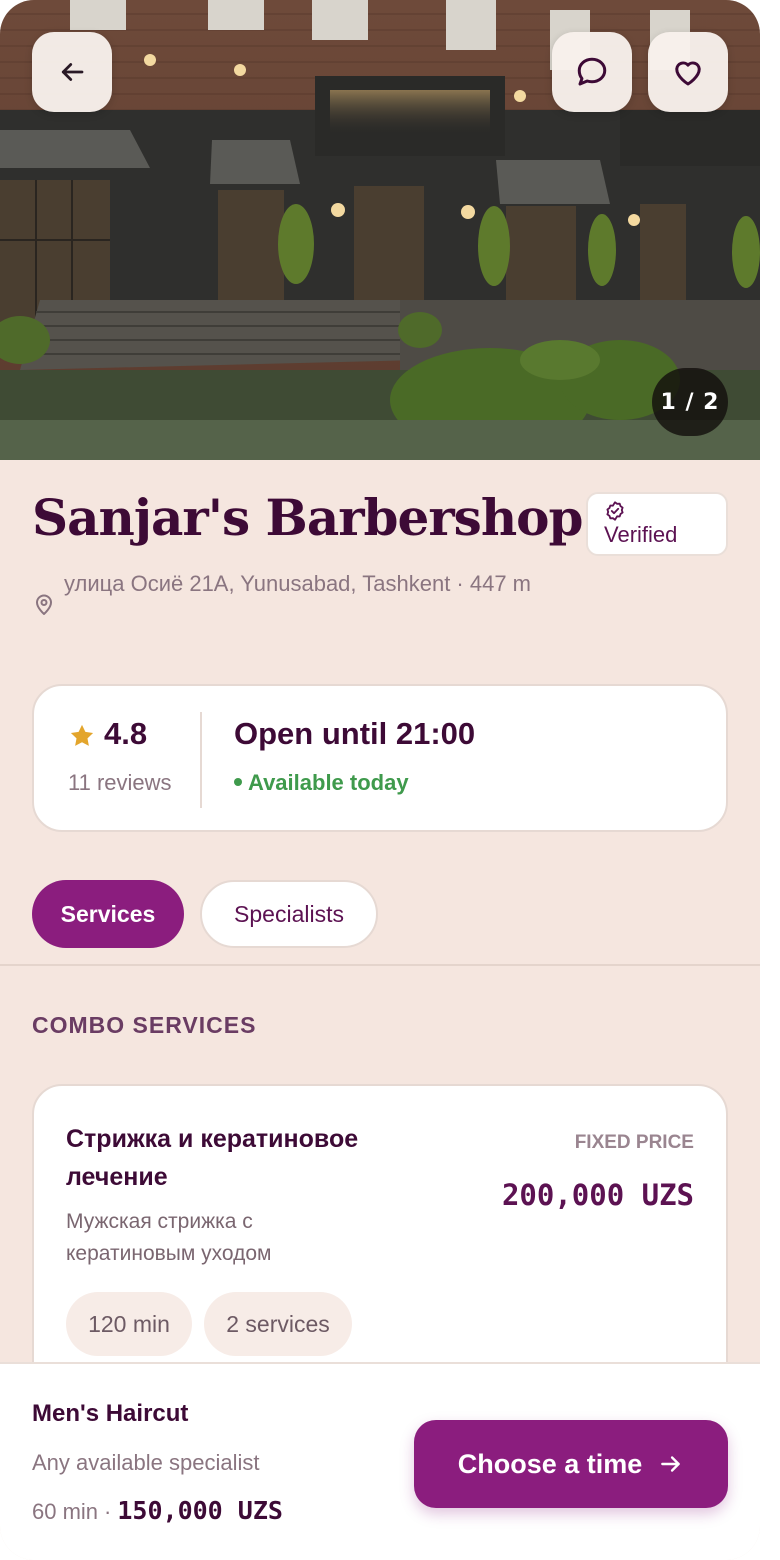  Describe the element at coordinates (82, 735) in the screenshot. I see `star-icon` at that location.